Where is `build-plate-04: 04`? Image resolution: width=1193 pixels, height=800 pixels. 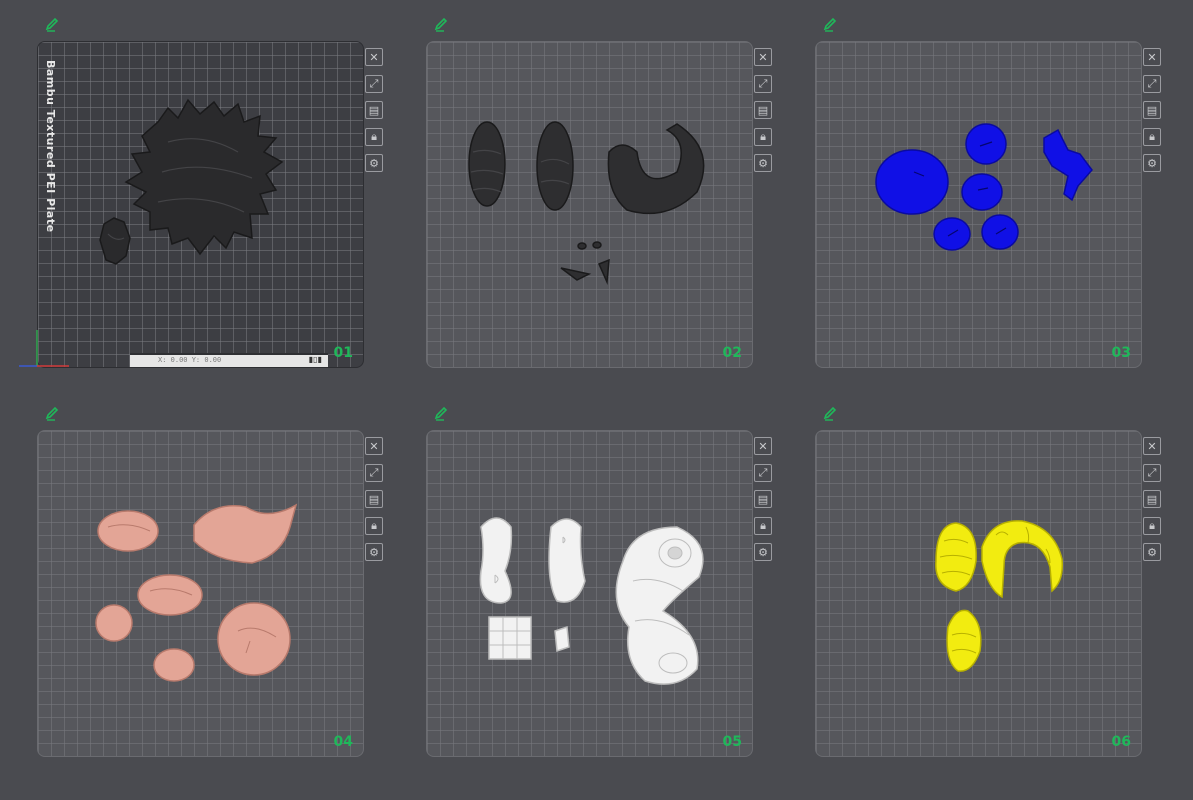 build-plate-04: 04 is located at coordinates (200, 593).